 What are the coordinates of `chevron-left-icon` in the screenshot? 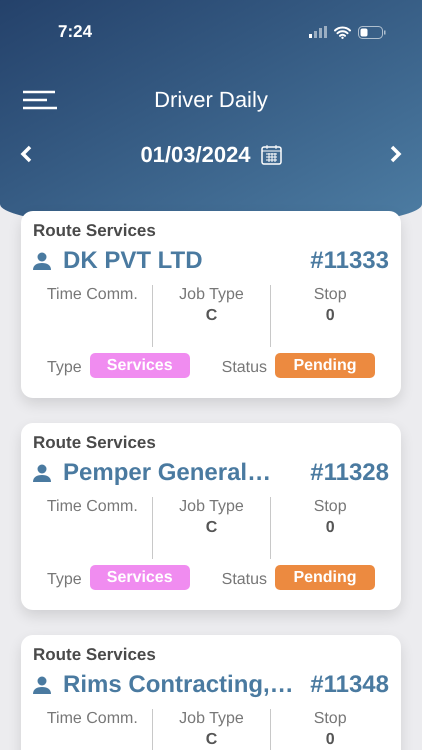 It's located at (26, 154).